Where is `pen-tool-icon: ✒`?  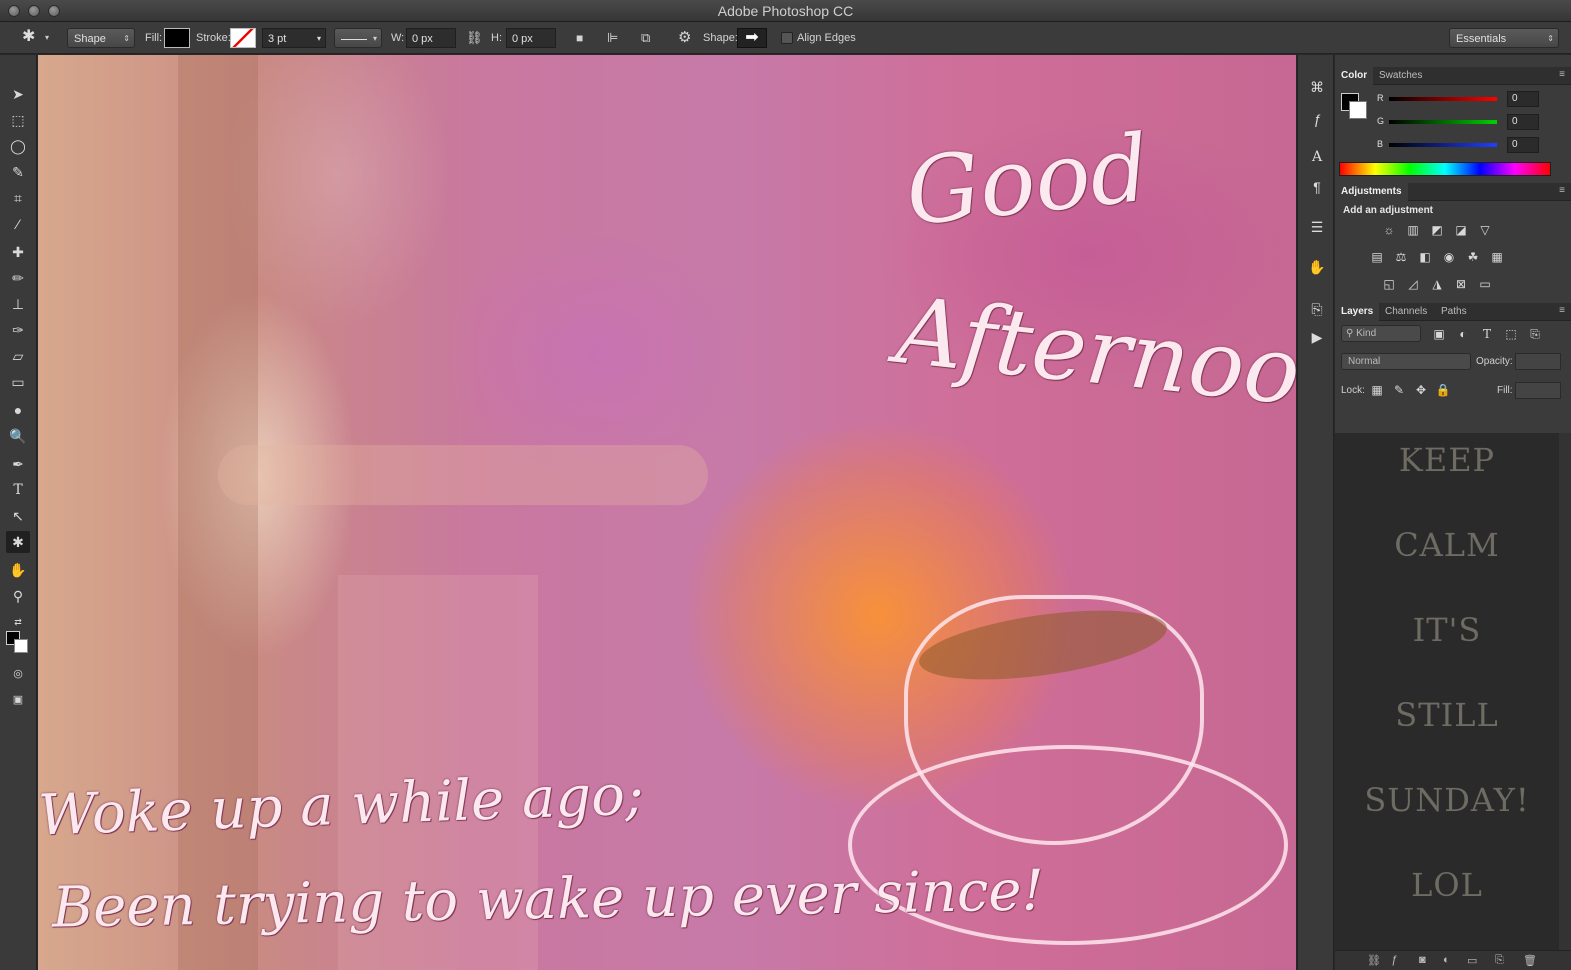 pen-tool-icon: ✒ is located at coordinates (18, 464).